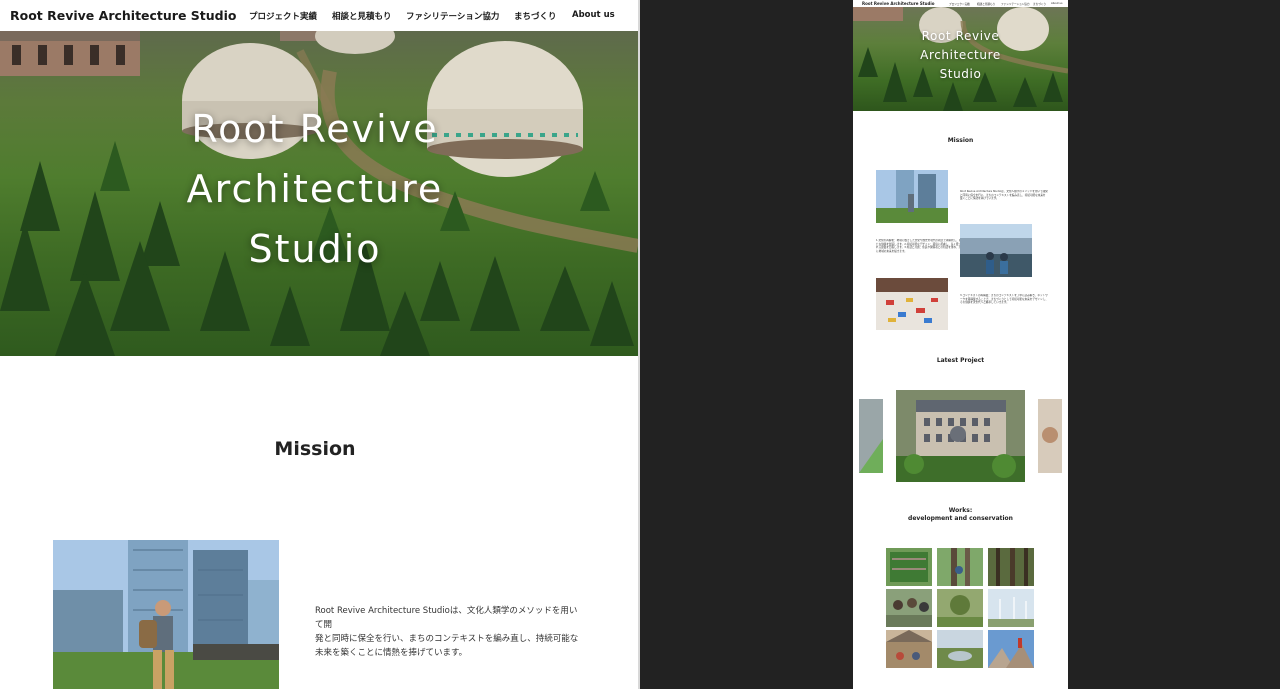  What do you see at coordinates (1057, 3) in the screenshot?
I see `mobile-nav-about: About us` at bounding box center [1057, 3].